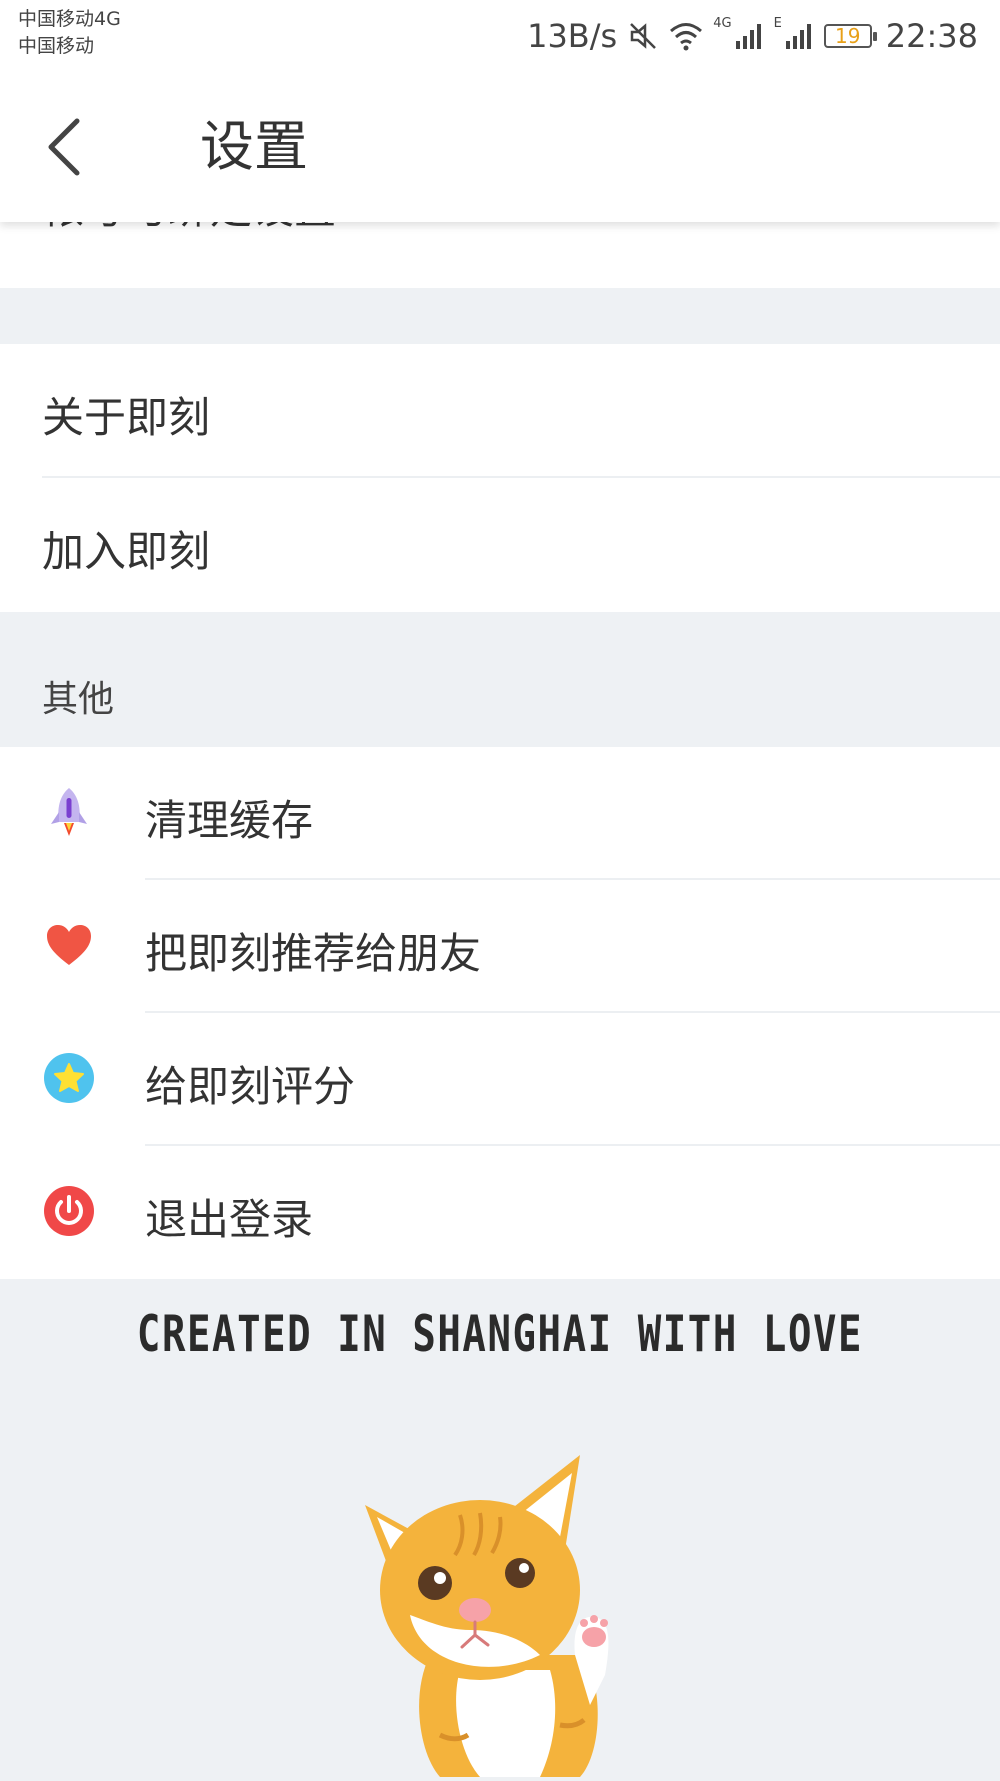  I want to click on section-label-other: 其他, so click(78, 699).